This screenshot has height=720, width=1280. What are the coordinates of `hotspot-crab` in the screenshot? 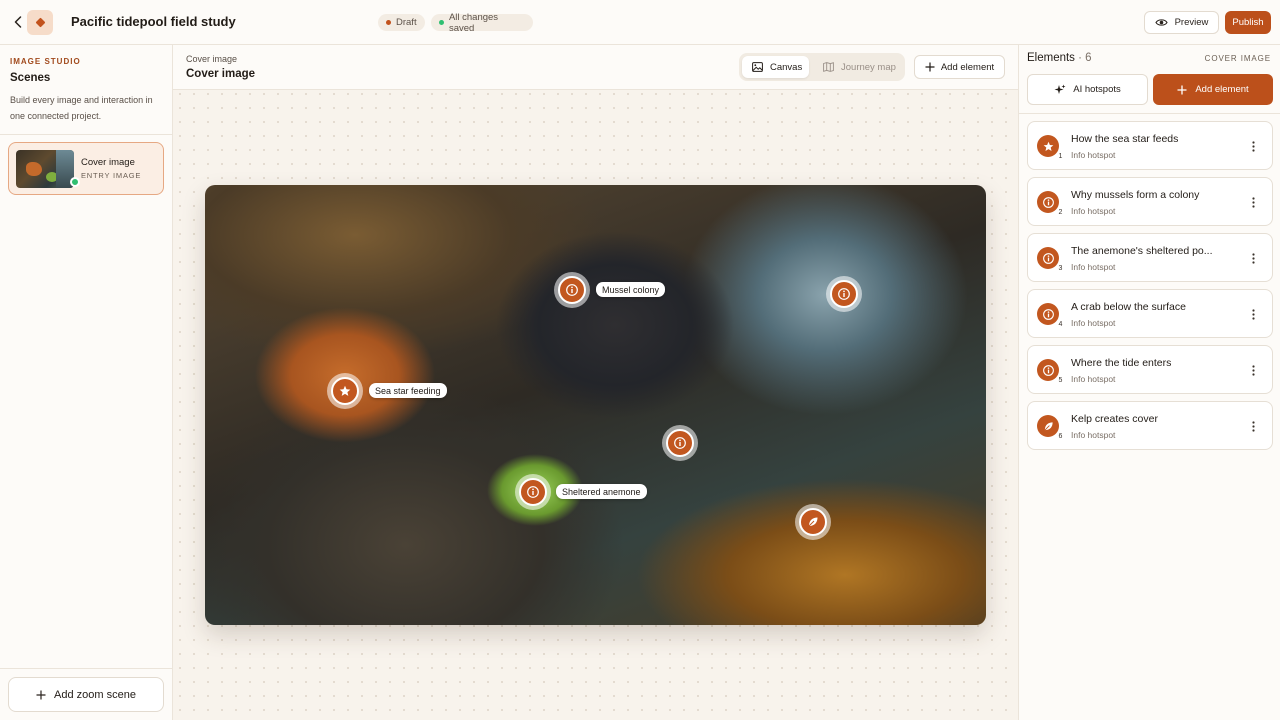 It's located at (680, 443).